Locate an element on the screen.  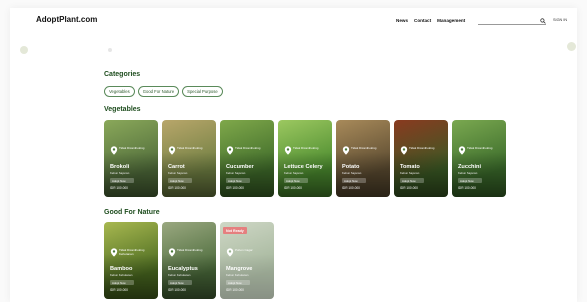
card-name: Eucalyptus is located at coordinates (183, 269).